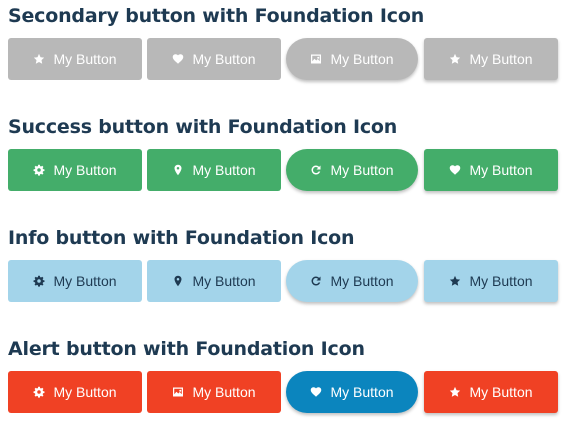  I want to click on success-gear-button: My Button, so click(75, 170).